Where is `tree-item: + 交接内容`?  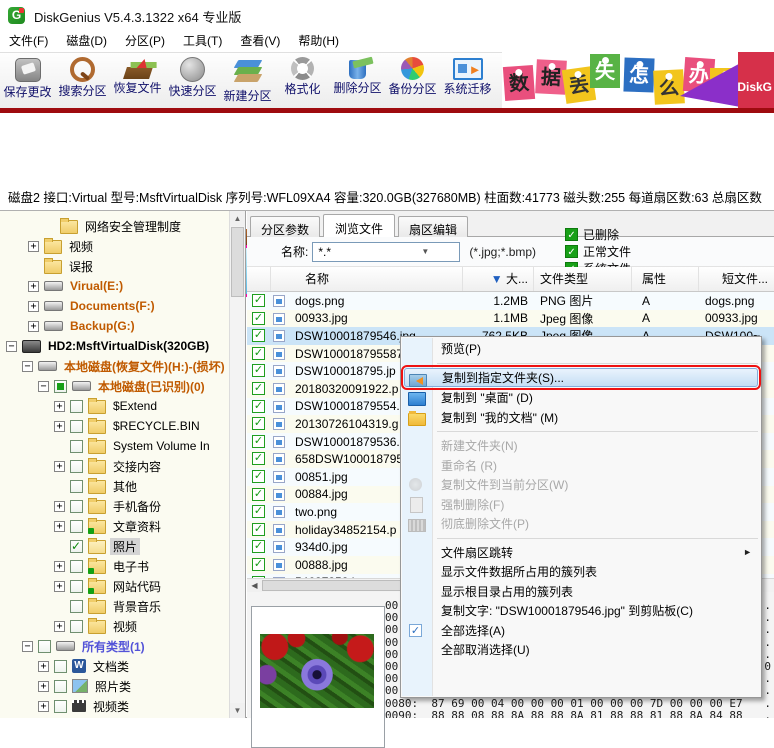 tree-item: + 交接内容 is located at coordinates (122, 466).